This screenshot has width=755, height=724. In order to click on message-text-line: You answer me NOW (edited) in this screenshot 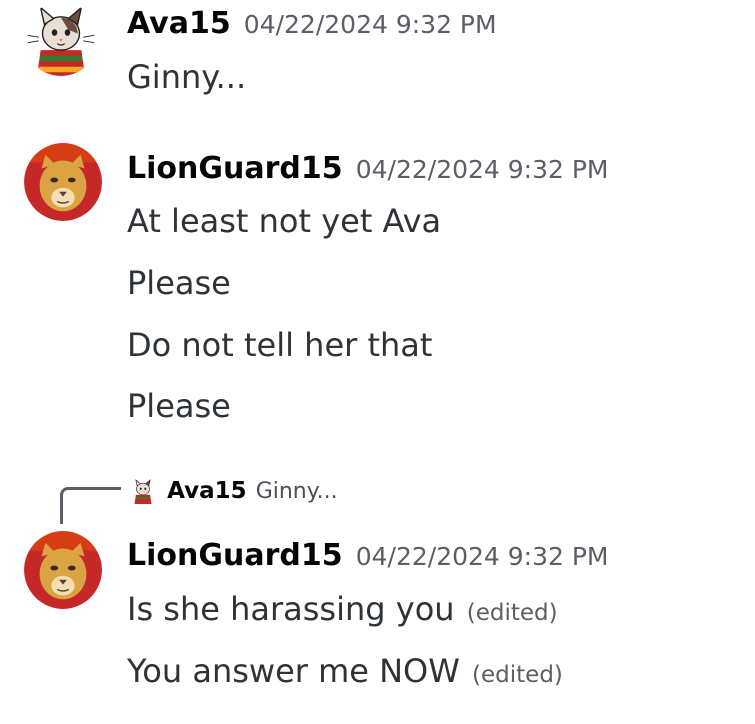, I will do `click(345, 671)`.